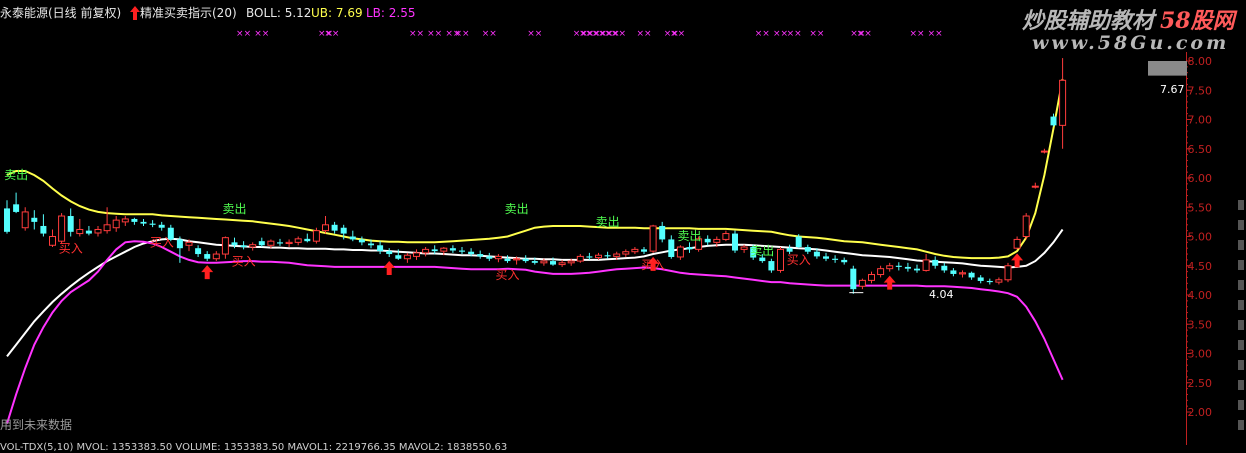 The height and width of the screenshot is (453, 1246). Describe the element at coordinates (1172, 89) in the screenshot. I see `last-price-label: 7.67` at that location.